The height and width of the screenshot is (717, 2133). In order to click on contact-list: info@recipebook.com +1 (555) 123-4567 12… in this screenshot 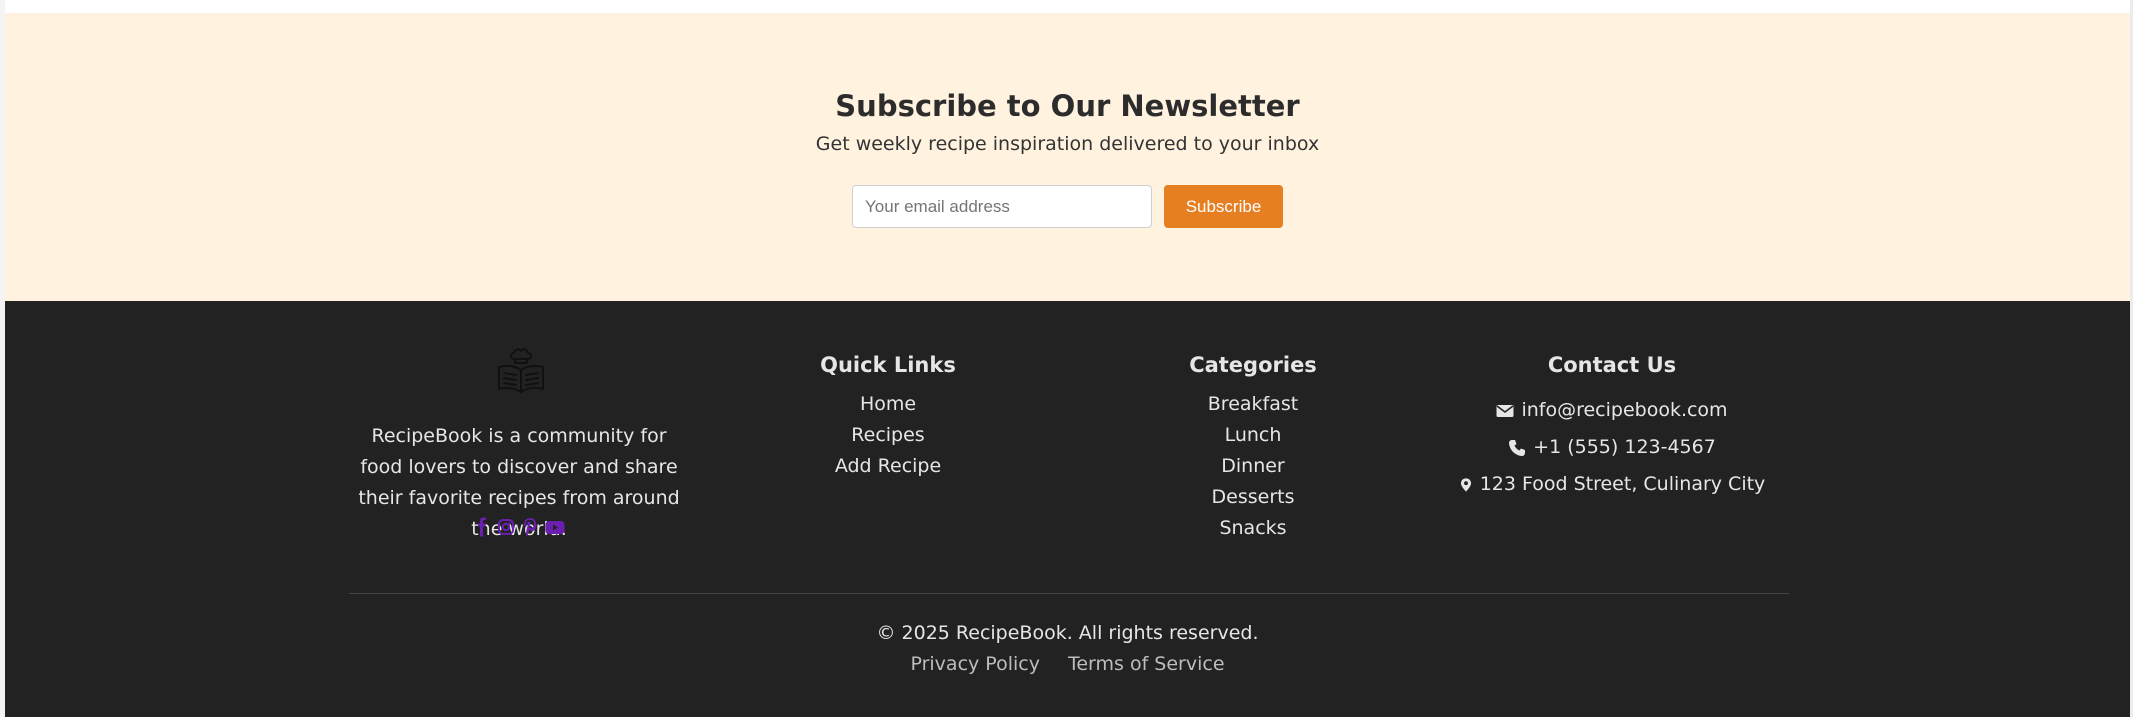, I will do `click(1612, 447)`.